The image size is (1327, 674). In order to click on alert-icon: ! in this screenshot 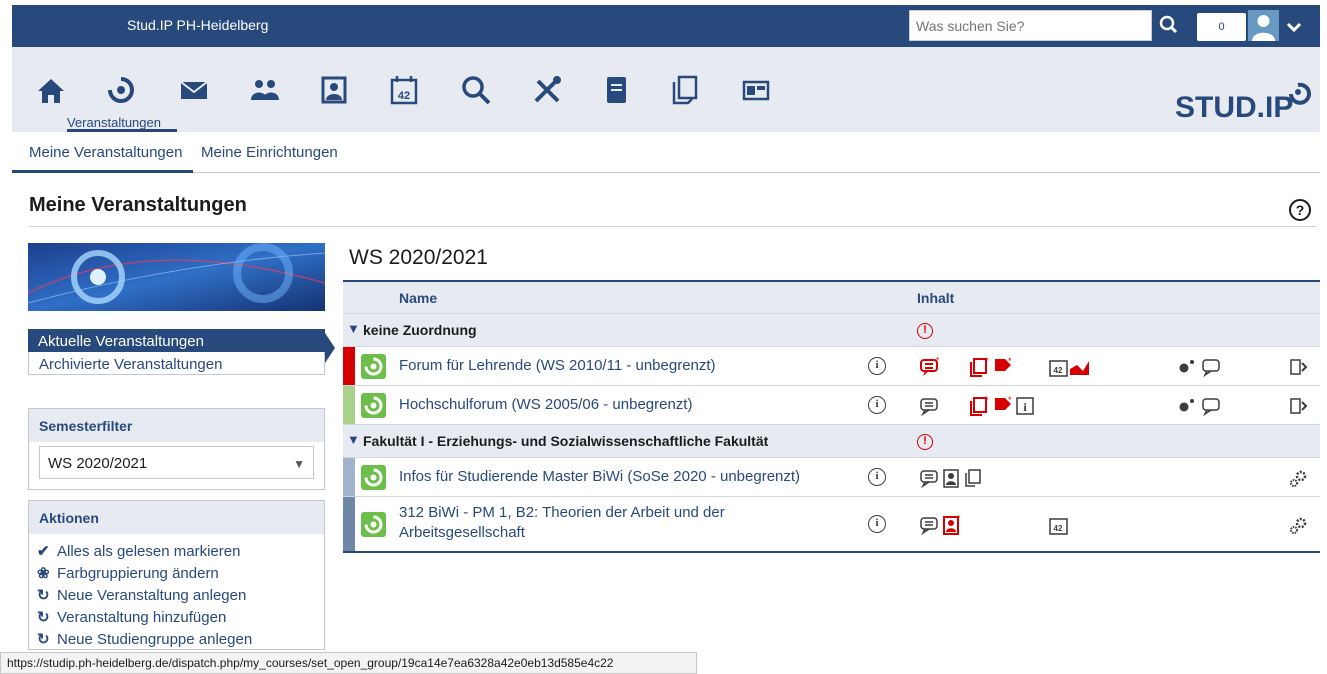, I will do `click(925, 331)`.